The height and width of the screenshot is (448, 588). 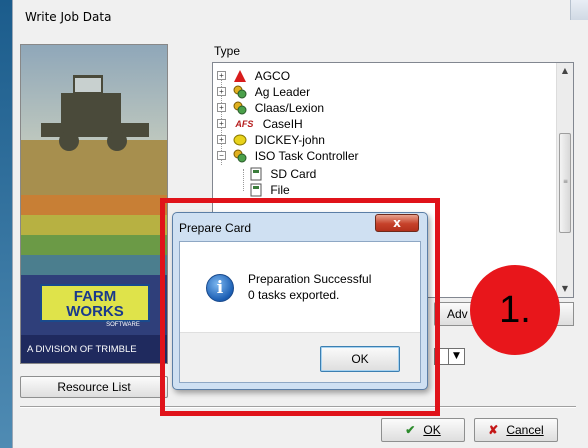 I want to click on tree-item-claas-lexion: + Claas/Lexion, so click(x=270, y=107).